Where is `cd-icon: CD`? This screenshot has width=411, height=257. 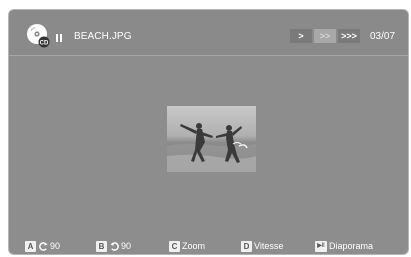
cd-icon: CD is located at coordinates (38, 36).